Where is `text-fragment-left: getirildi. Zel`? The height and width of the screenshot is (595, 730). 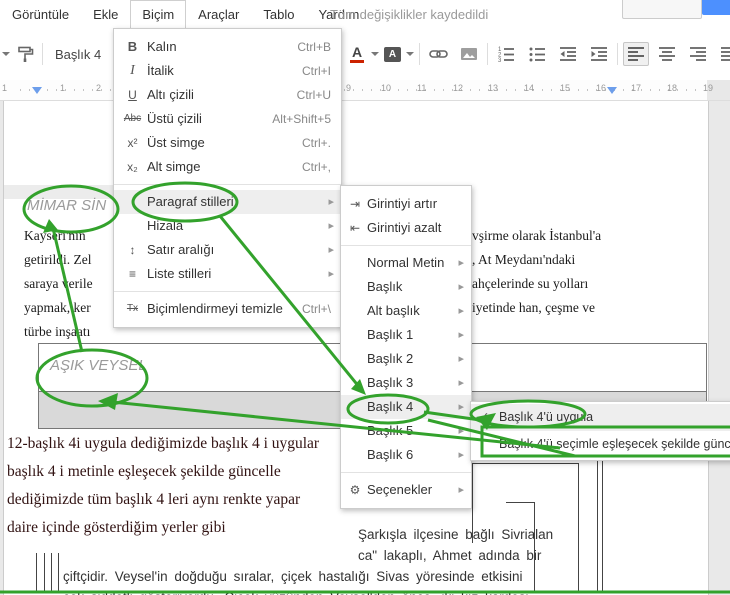
text-fragment-left: getirildi. Zel is located at coordinates (58, 259).